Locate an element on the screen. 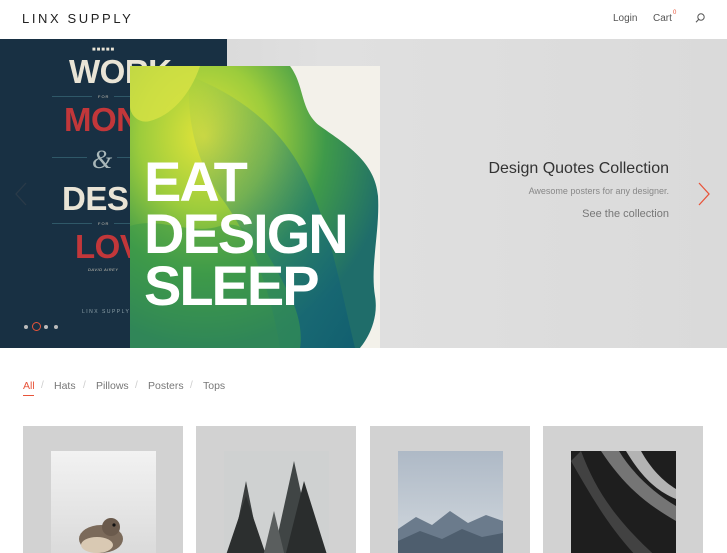 The width and height of the screenshot is (727, 553). search-icon is located at coordinates (700, 18).